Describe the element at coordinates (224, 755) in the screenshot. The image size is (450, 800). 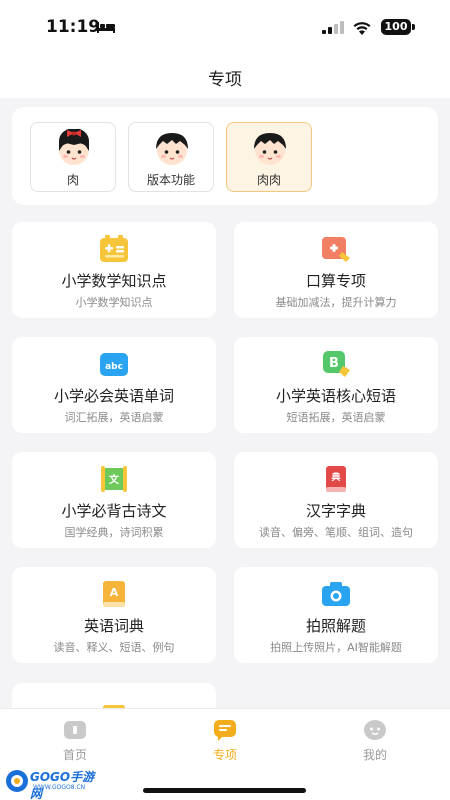
I see `tab-label: 专项` at that location.